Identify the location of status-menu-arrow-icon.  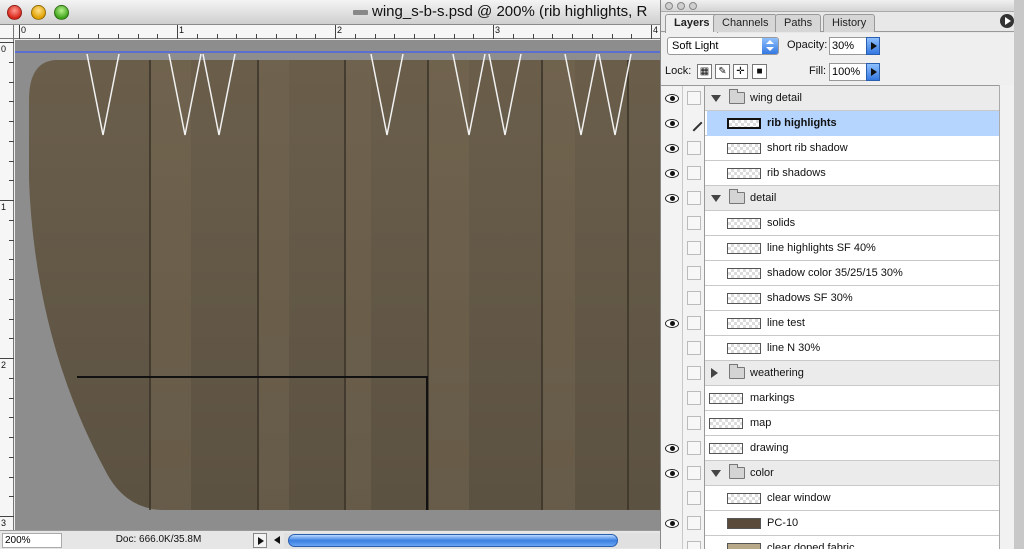
(260, 540).